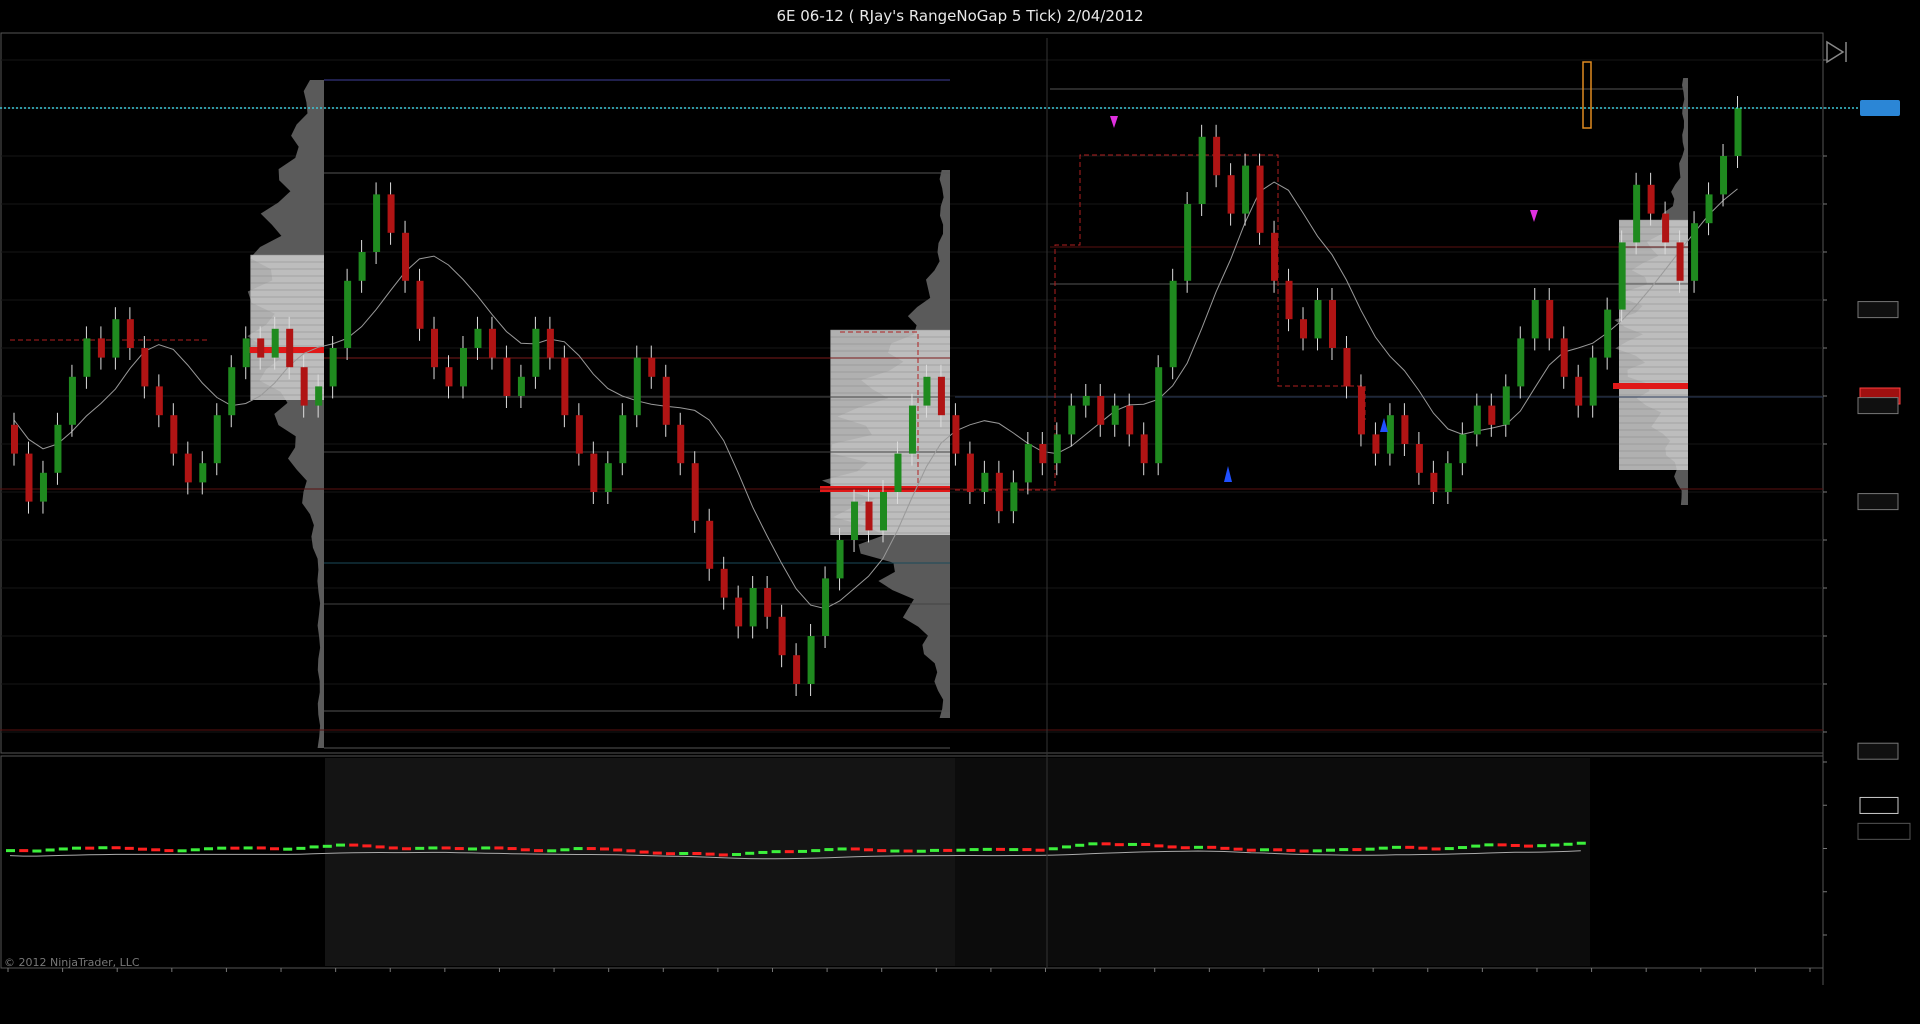  What do you see at coordinates (1867, 848) in the screenshot?
I see `indicator-axis` at bounding box center [1867, 848].